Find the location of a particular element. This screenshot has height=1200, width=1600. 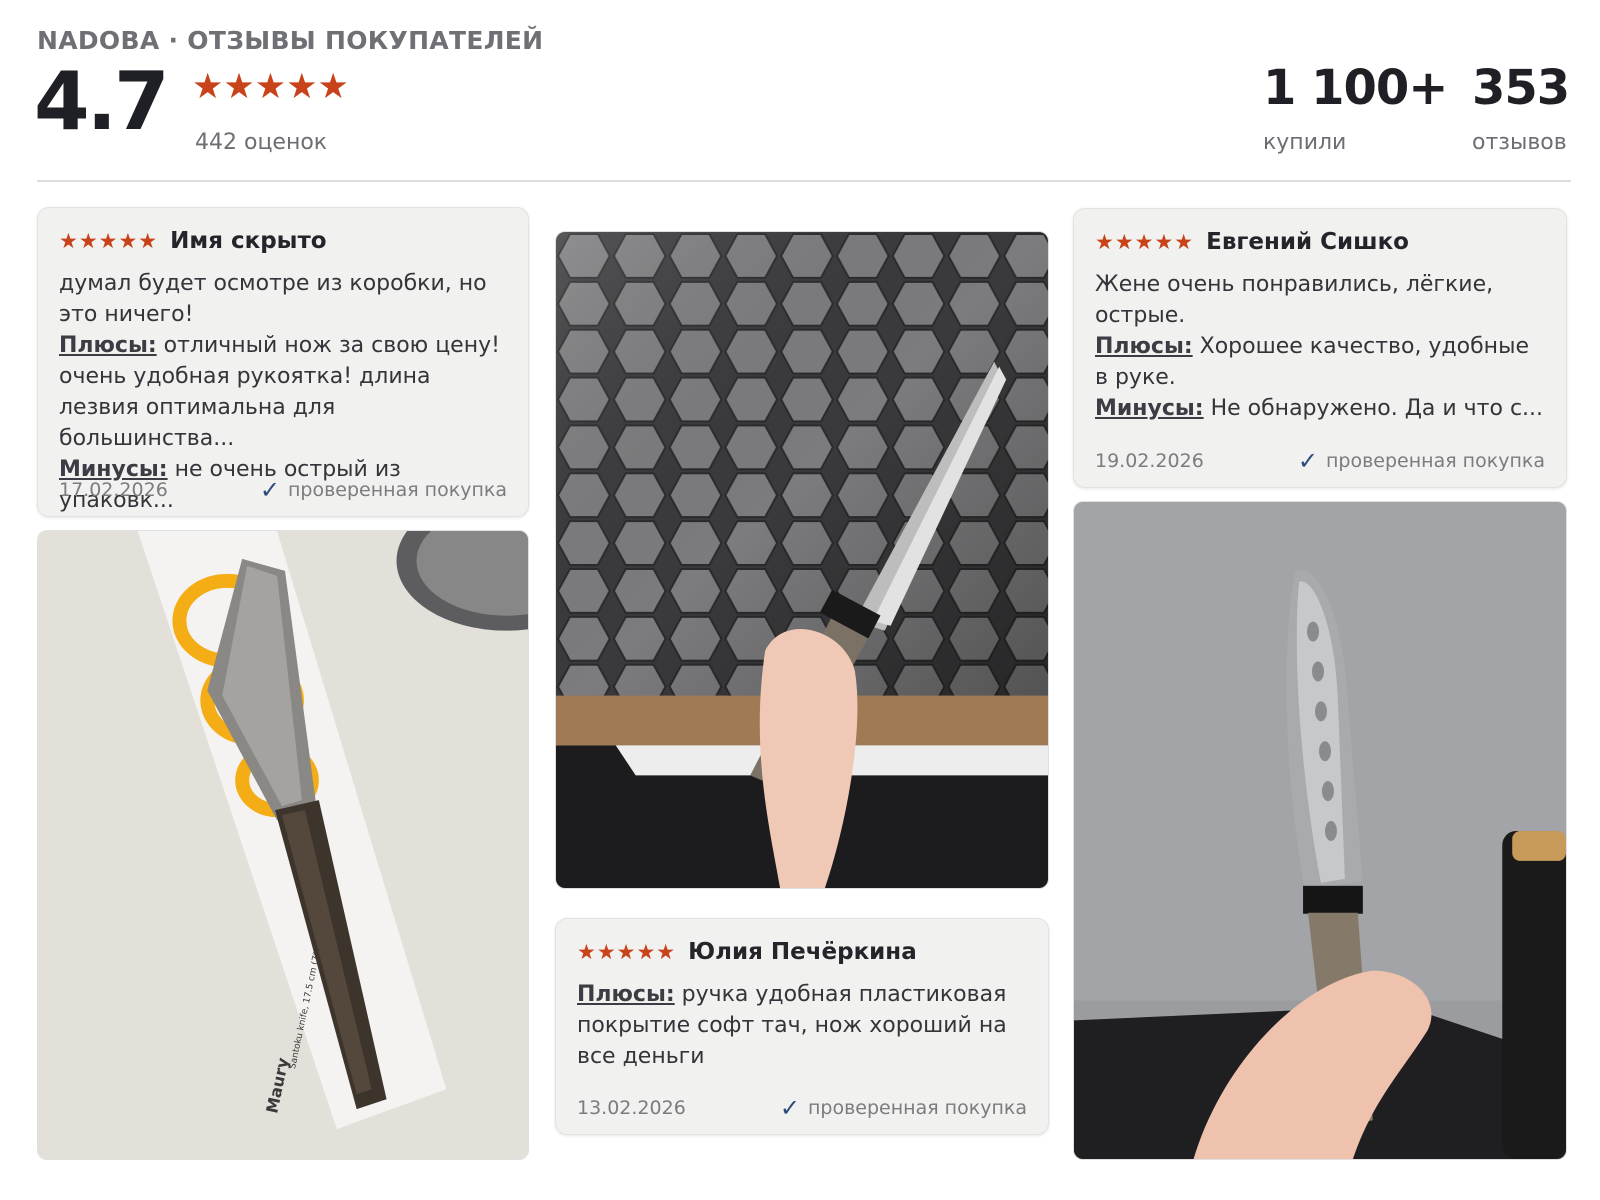

stat-bought: 1 100+ купили is located at coordinates (1356, 107).